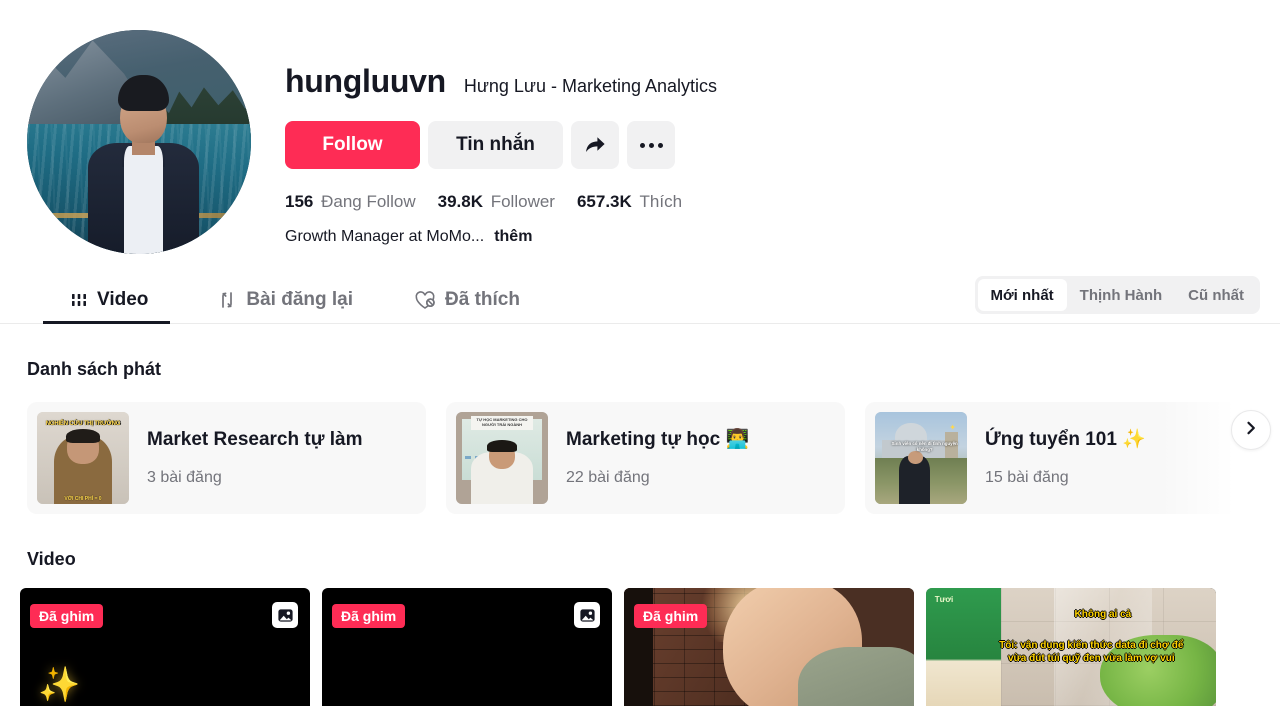 This screenshot has width=1280, height=718. What do you see at coordinates (657, 458) in the screenshot?
I see `playlist-text: Marketing tự học 👨‍💻 22 bài đăng` at bounding box center [657, 458].